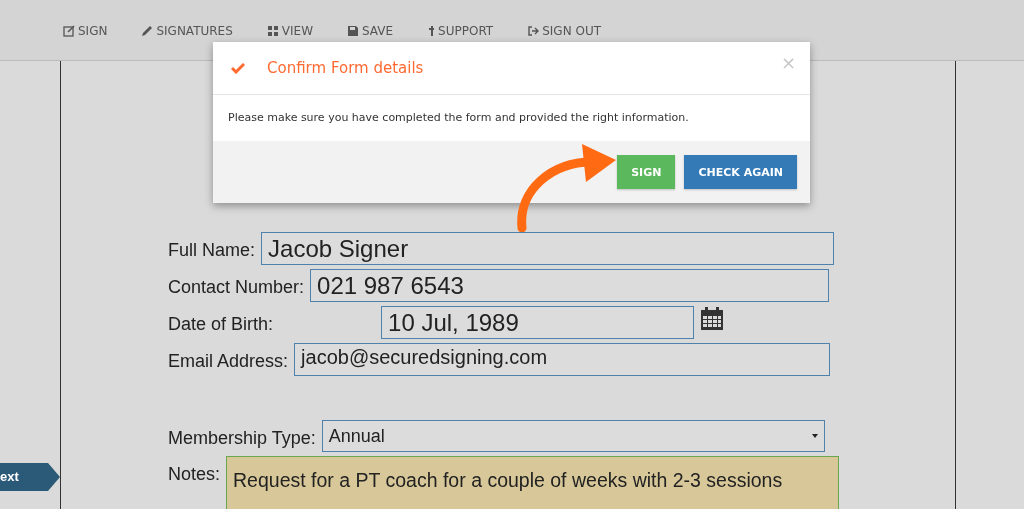 Image resolution: width=1024 pixels, height=509 pixels. Describe the element at coordinates (538, 322) in the screenshot. I see `input-field: 10 Jul, 1989` at that location.